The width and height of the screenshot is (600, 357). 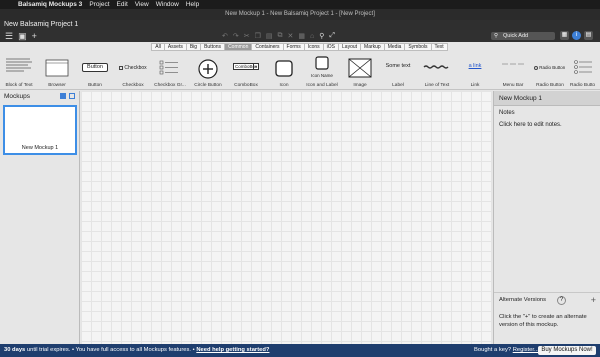 I want to click on tab-icons: Icons, so click(x=313, y=47).